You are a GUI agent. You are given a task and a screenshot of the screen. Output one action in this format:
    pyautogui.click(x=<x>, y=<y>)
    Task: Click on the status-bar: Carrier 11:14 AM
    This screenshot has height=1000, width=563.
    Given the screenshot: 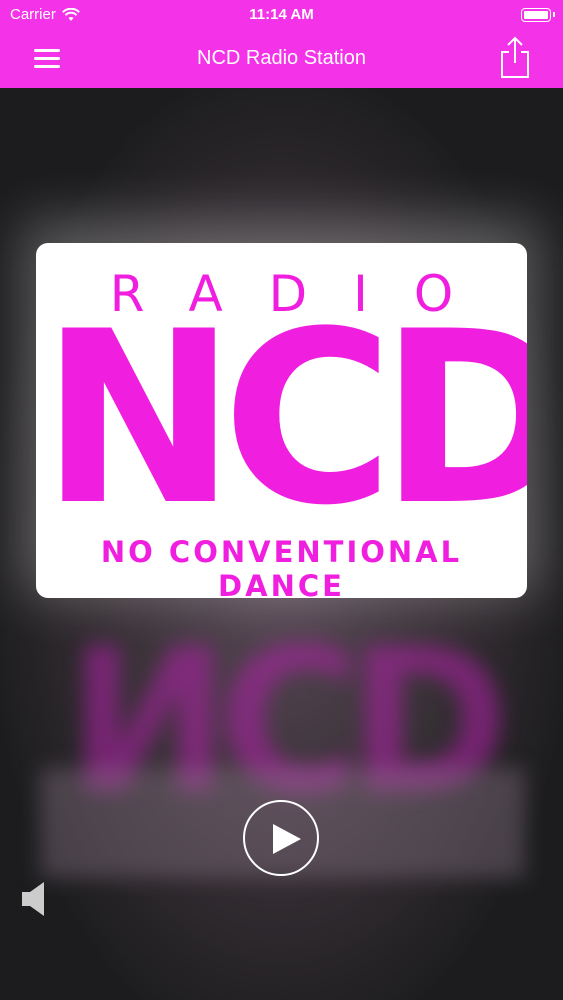 What is the action you would take?
    pyautogui.click(x=281, y=15)
    